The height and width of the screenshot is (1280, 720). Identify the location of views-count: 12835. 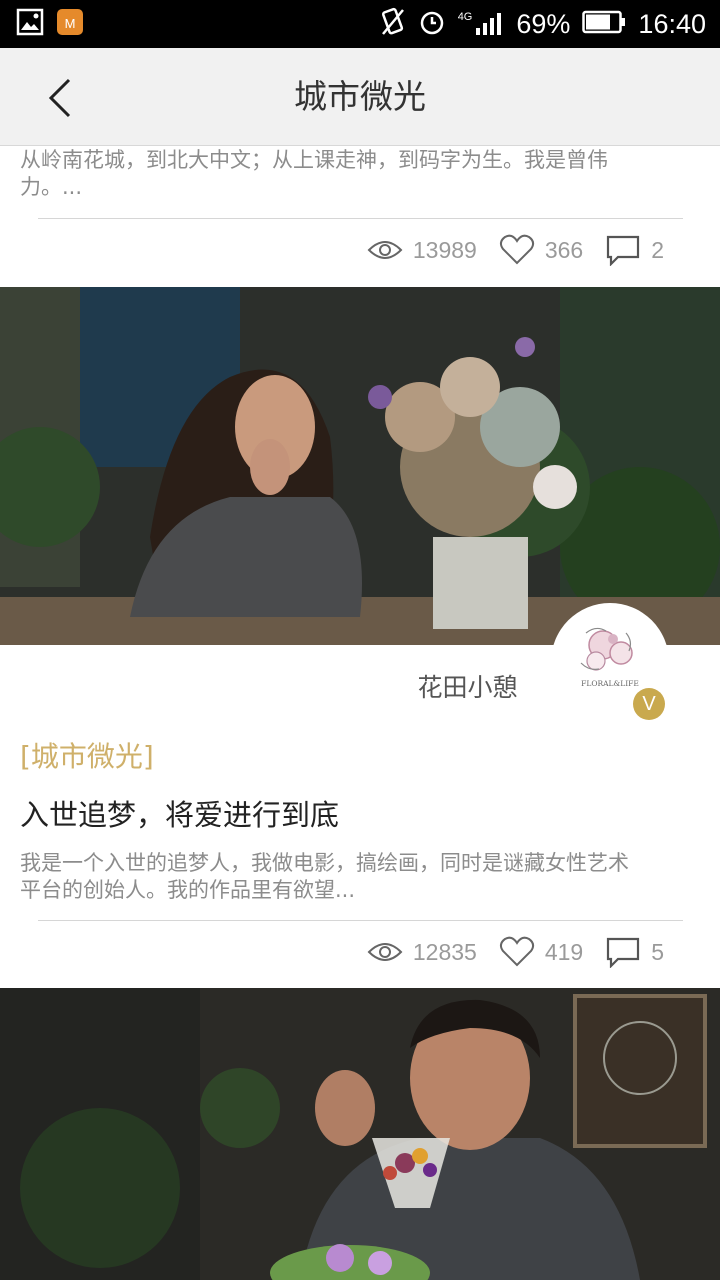
(444, 951).